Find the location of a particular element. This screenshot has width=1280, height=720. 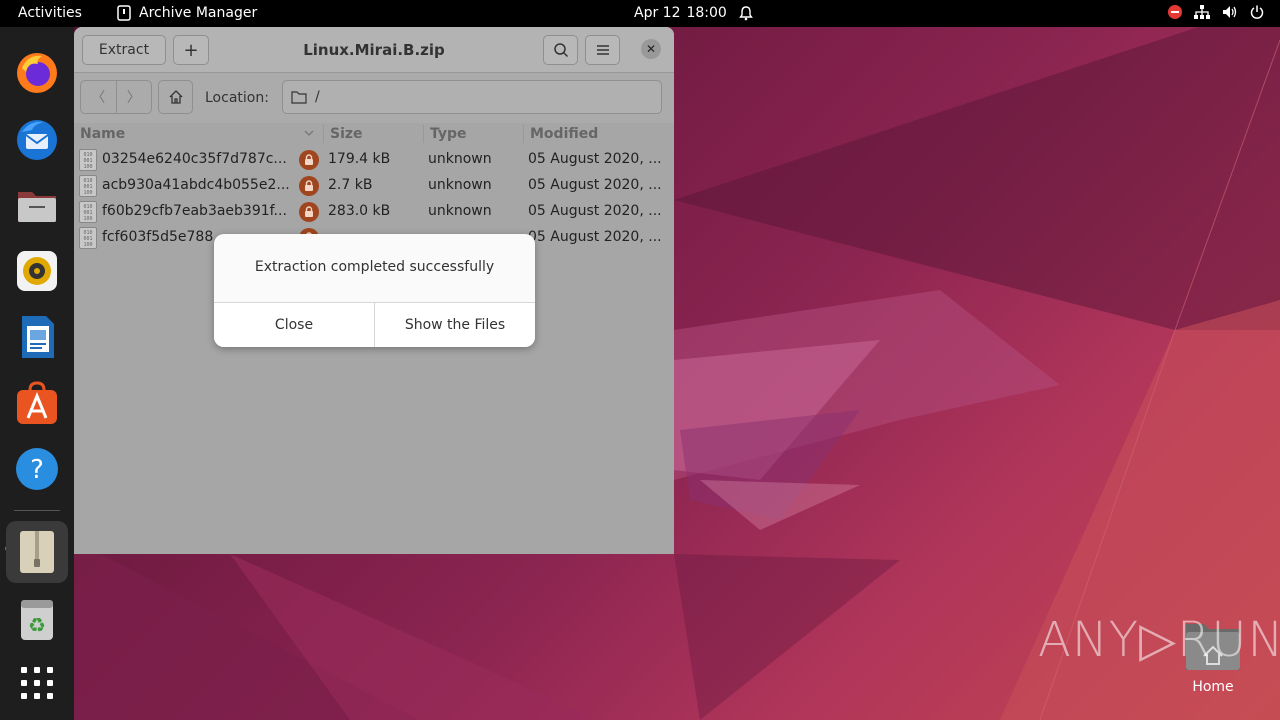

file-size: 2.7 kB is located at coordinates (350, 185).